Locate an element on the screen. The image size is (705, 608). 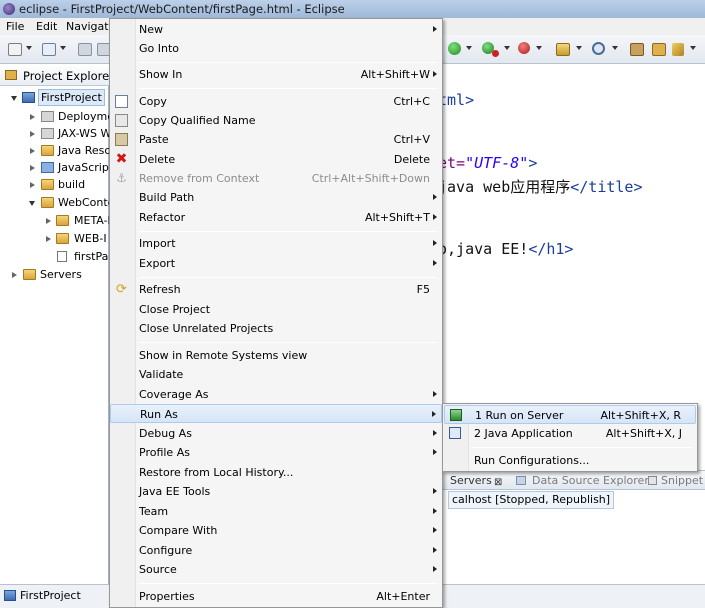
menu-edit: Edit is located at coordinates (46, 26).